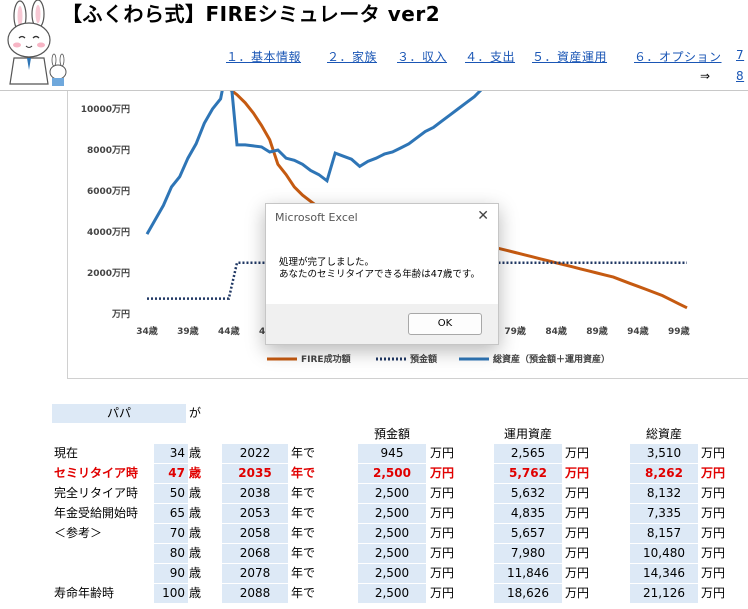  What do you see at coordinates (528, 453) in the screenshot?
I see `investment-cell: 2,565` at bounding box center [528, 453].